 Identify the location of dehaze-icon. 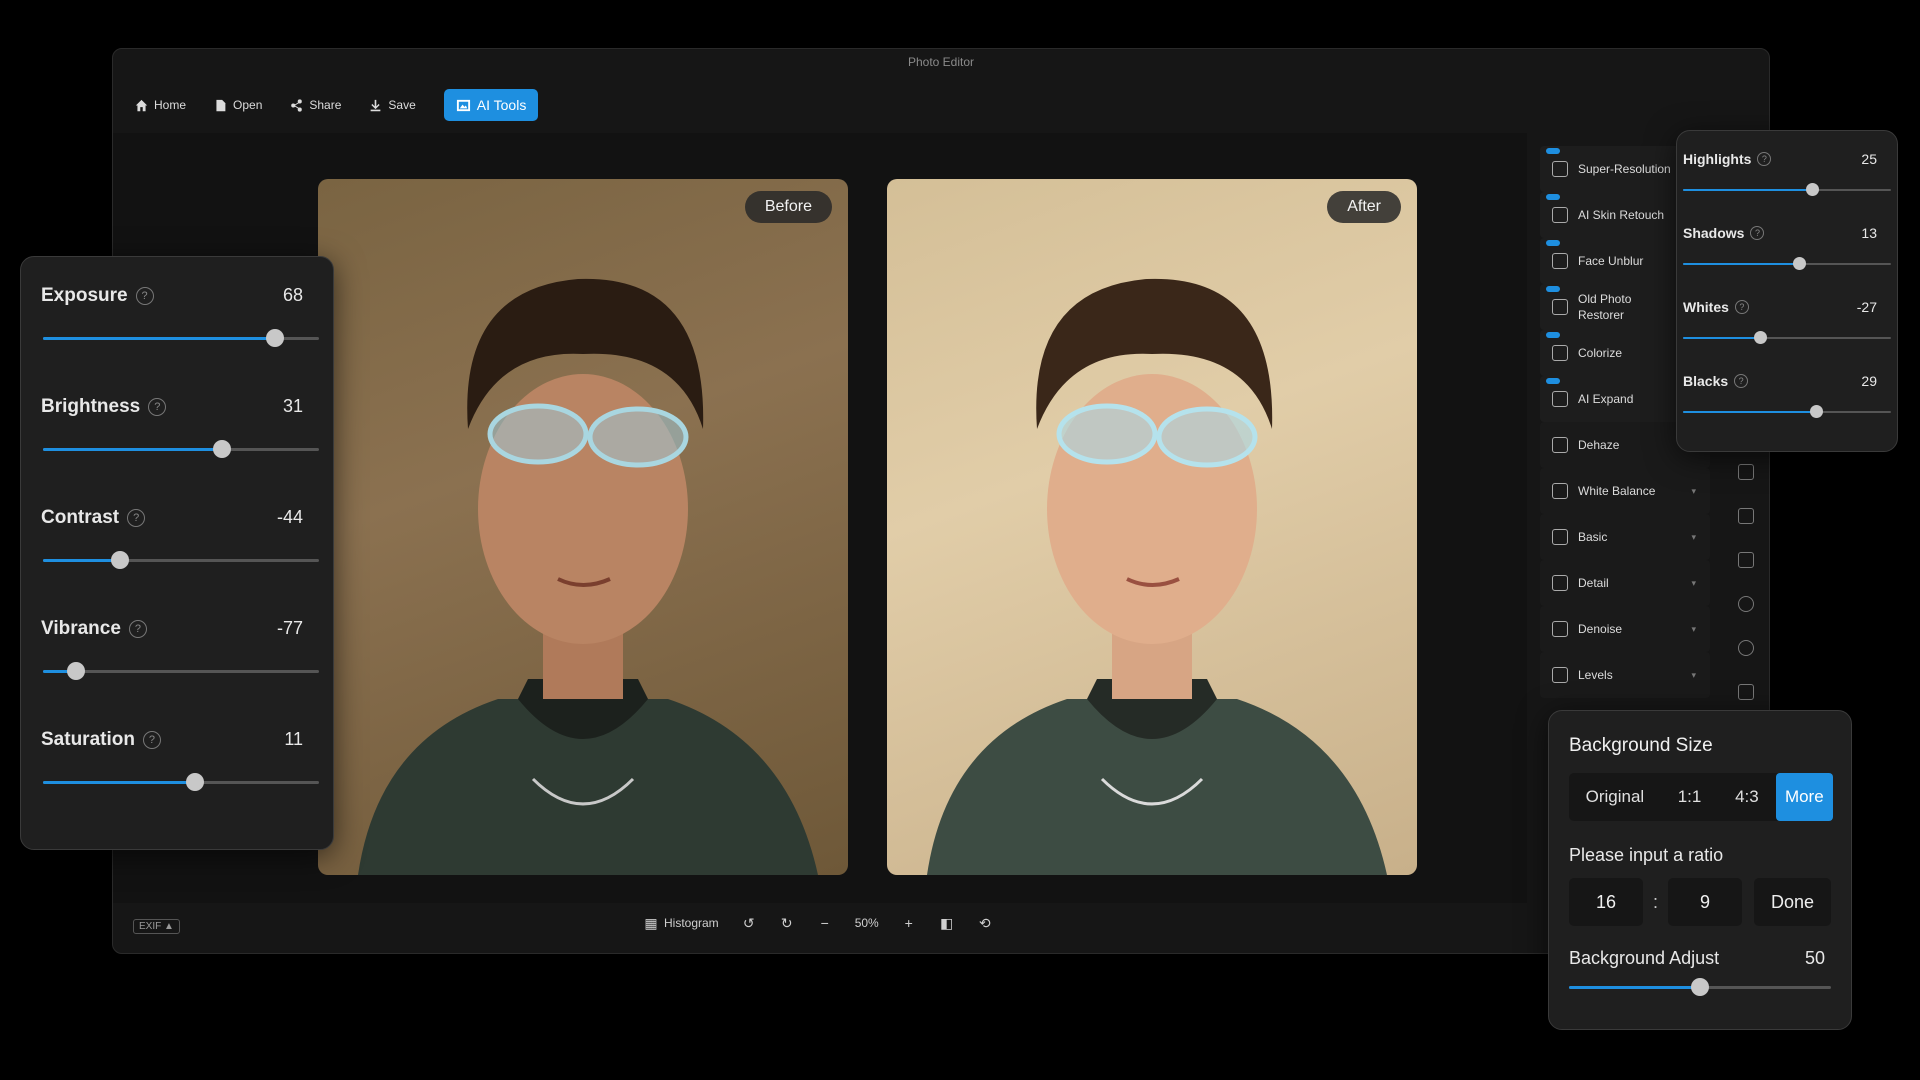
(1560, 445).